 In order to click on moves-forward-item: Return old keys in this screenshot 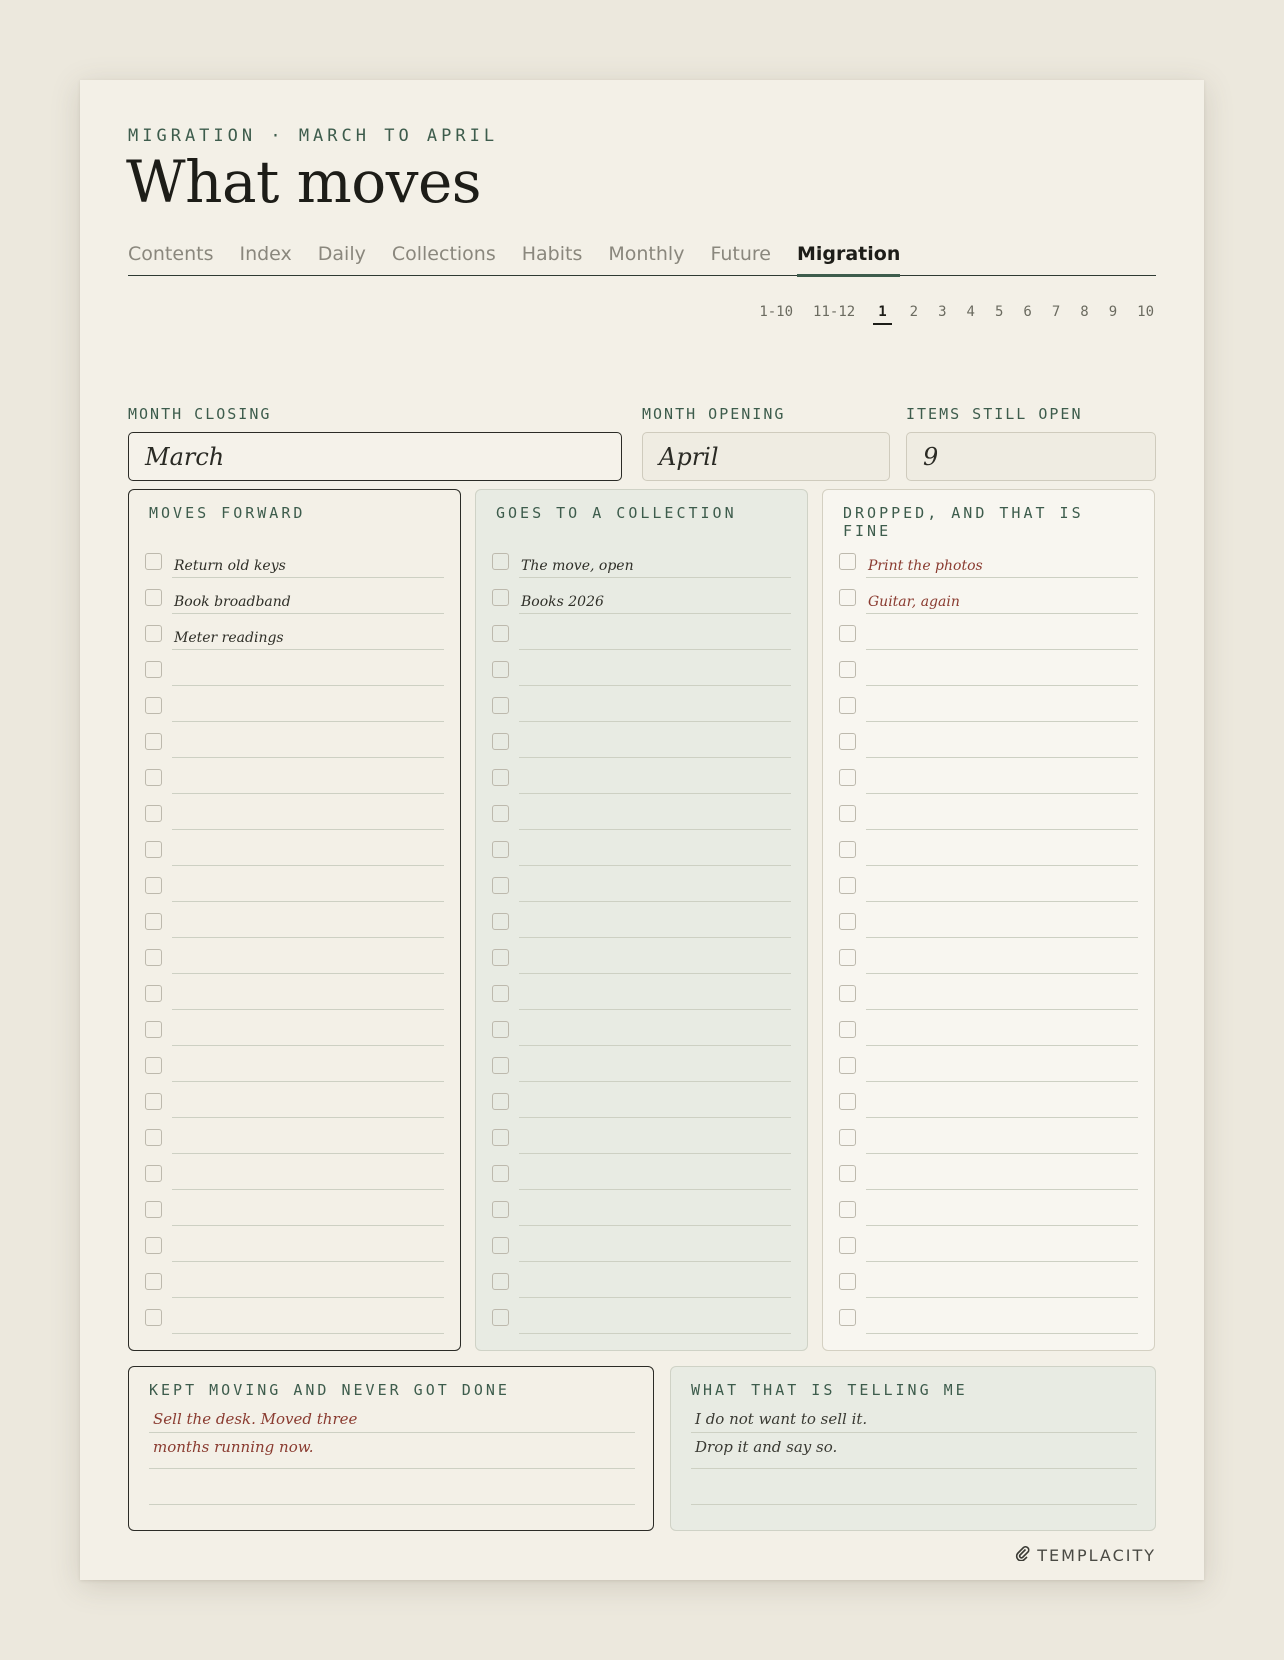, I will do `click(308, 565)`.